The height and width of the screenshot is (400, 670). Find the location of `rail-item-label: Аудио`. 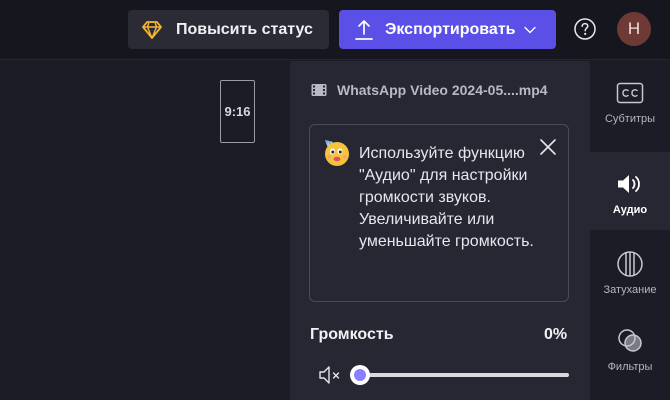

rail-item-label: Аудио is located at coordinates (630, 210).